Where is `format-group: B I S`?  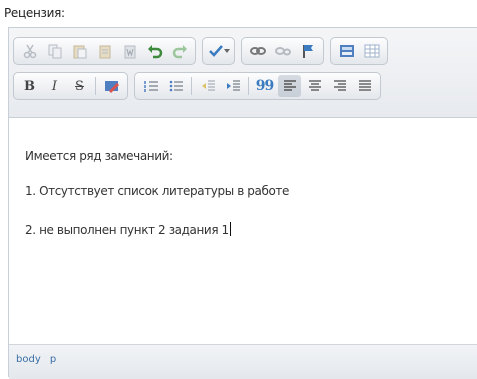 format-group: B I S is located at coordinates (70, 86).